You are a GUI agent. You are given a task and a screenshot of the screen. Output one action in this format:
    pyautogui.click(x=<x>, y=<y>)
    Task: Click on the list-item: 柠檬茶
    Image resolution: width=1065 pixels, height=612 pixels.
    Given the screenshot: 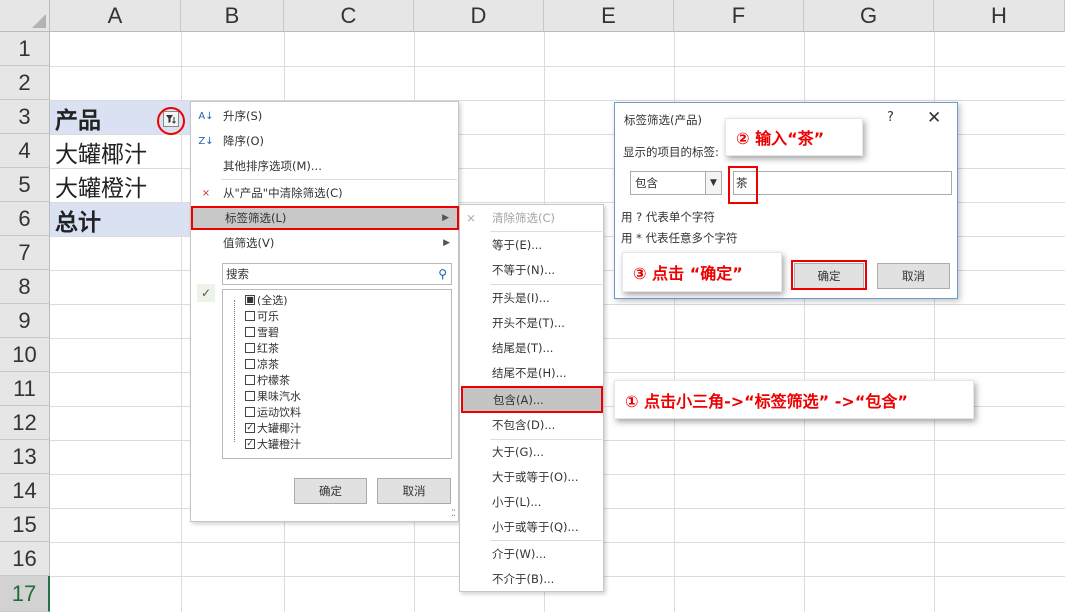 What is the action you would take?
    pyautogui.click(x=267, y=380)
    